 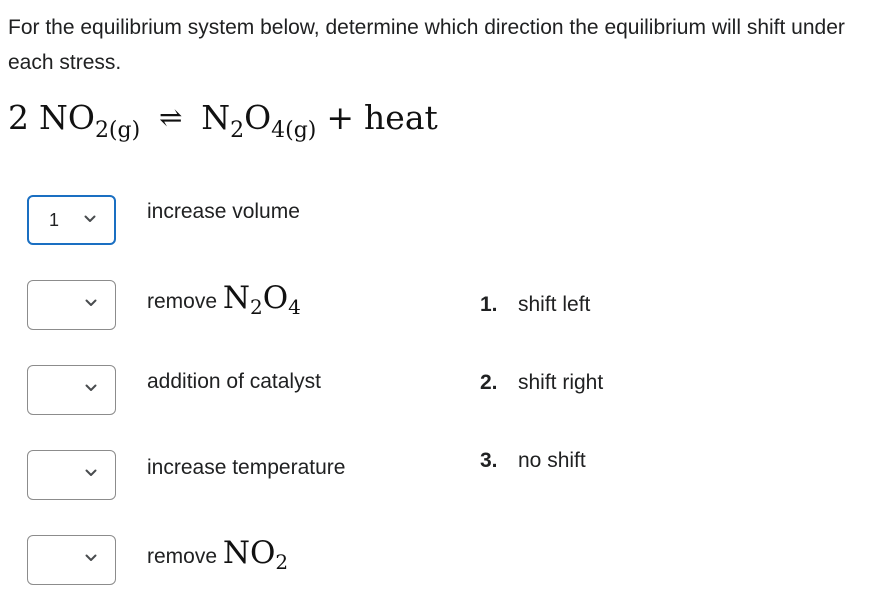 What do you see at coordinates (216, 117) in the screenshot?
I see `equation-product-n: N` at bounding box center [216, 117].